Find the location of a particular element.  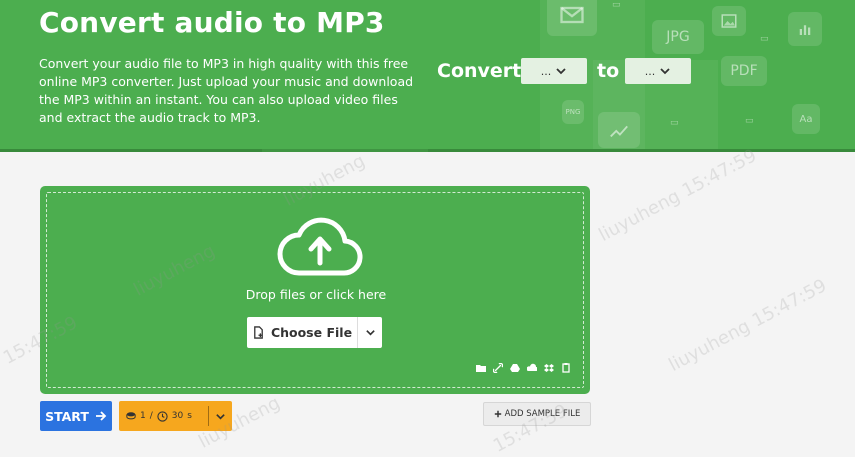

jpg-file-icon: JPG is located at coordinates (678, 37).